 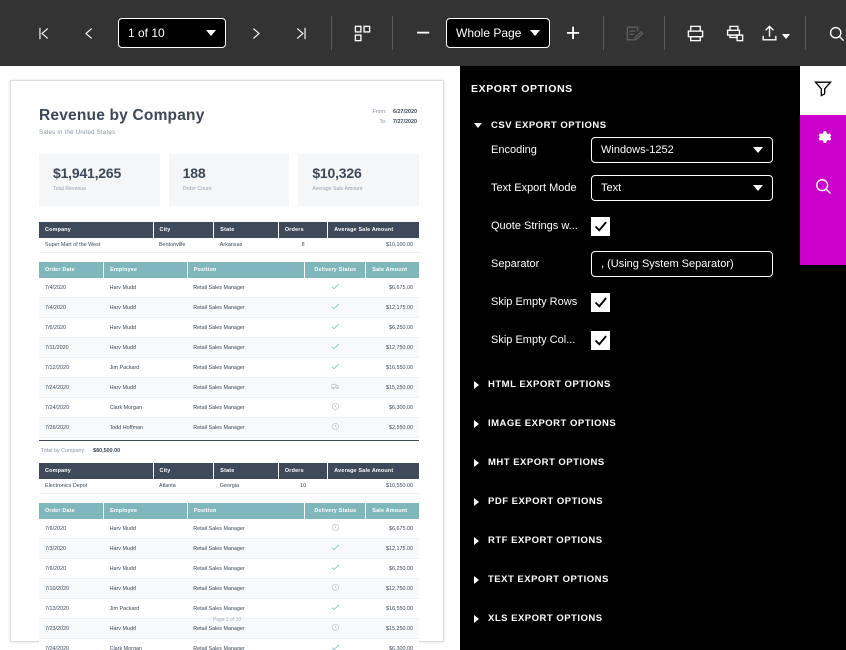 What do you see at coordinates (301, 33) in the screenshot?
I see `last-page-button` at bounding box center [301, 33].